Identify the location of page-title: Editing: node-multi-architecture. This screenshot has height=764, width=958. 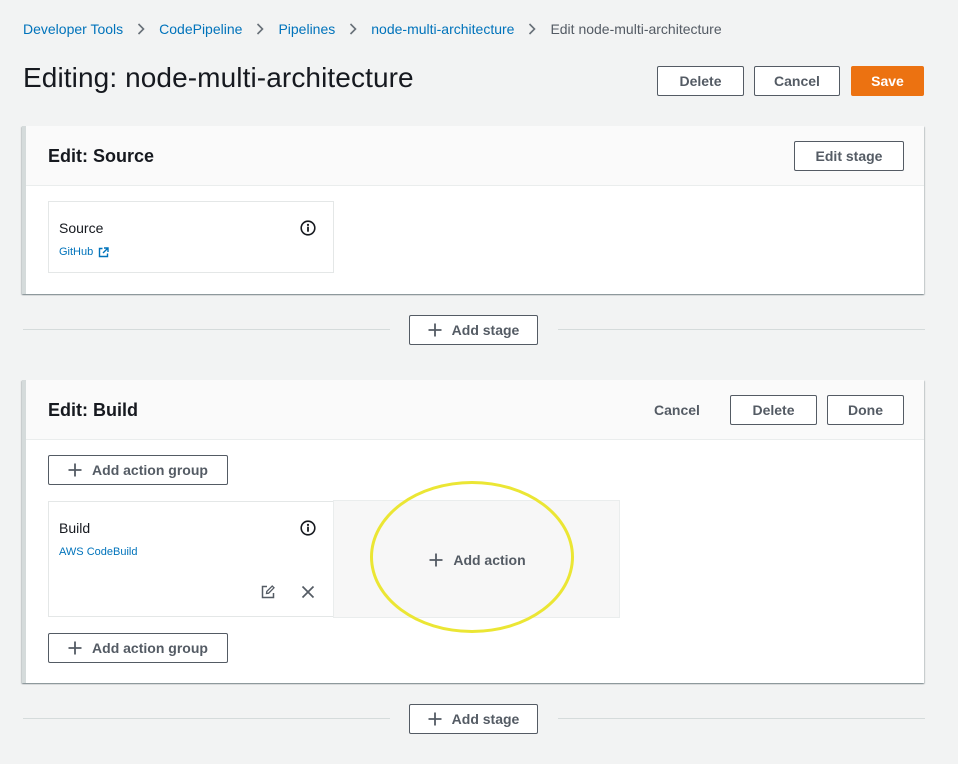
(218, 77).